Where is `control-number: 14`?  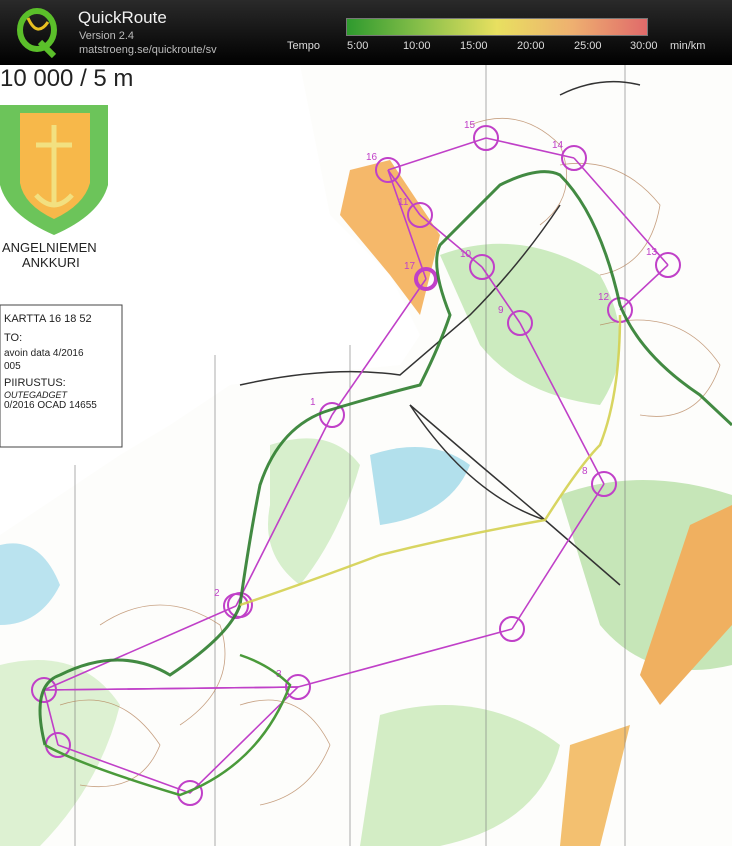 control-number: 14 is located at coordinates (558, 145).